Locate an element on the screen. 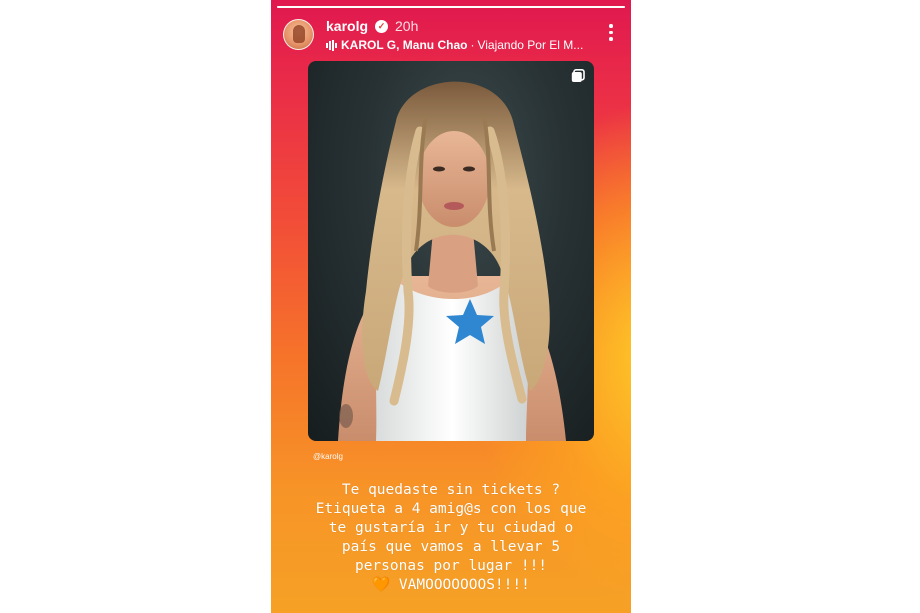 This screenshot has width=920, height=613. carousel-icon is located at coordinates (578, 75).